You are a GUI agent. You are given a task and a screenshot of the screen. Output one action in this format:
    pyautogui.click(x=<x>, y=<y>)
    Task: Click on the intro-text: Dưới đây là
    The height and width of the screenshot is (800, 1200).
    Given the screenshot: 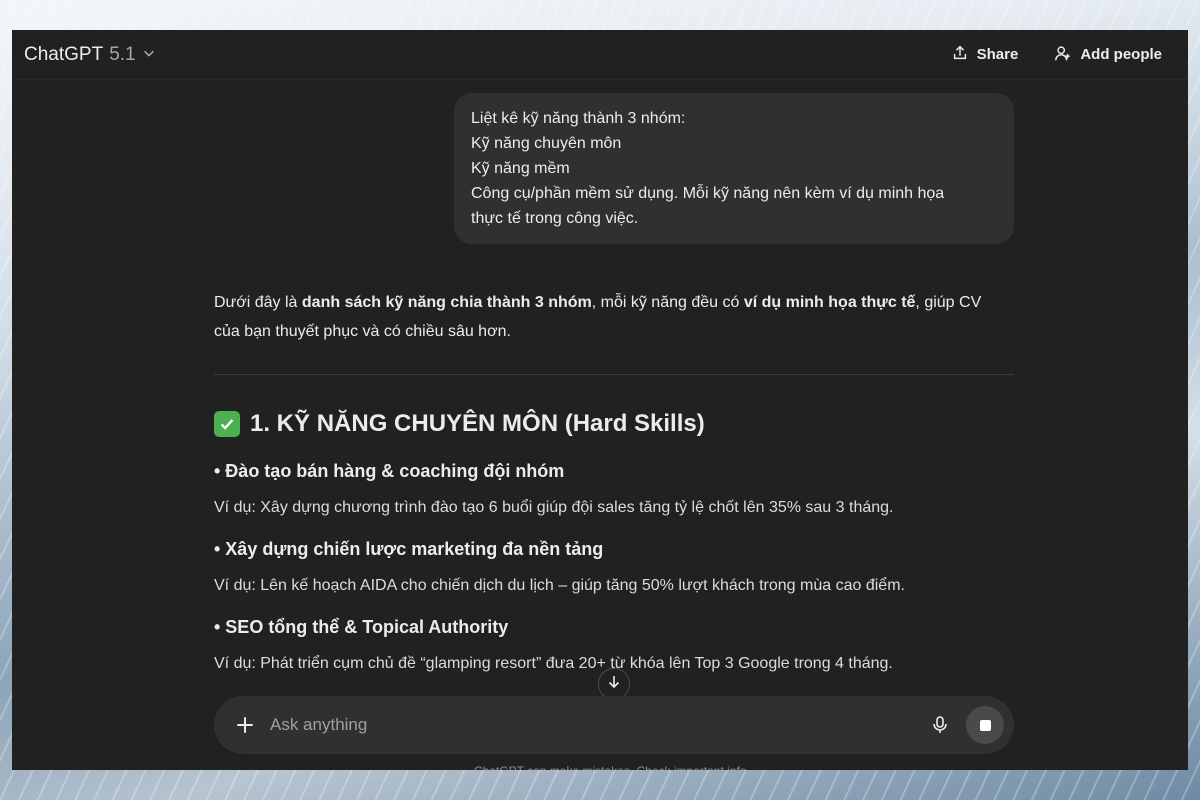 What is the action you would take?
    pyautogui.click(x=258, y=302)
    